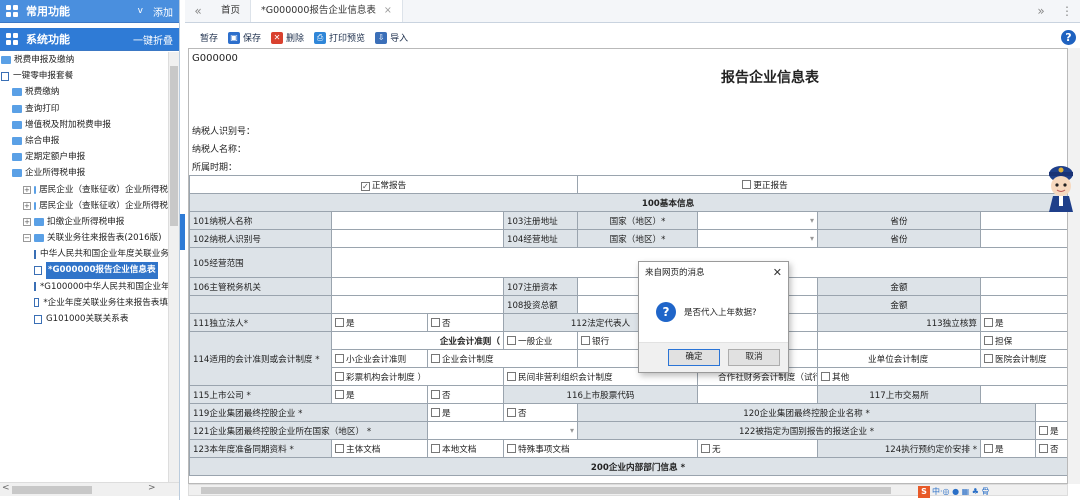  Describe the element at coordinates (435, 358) in the screenshot. I see `enterprise-system-checkbox` at that location.